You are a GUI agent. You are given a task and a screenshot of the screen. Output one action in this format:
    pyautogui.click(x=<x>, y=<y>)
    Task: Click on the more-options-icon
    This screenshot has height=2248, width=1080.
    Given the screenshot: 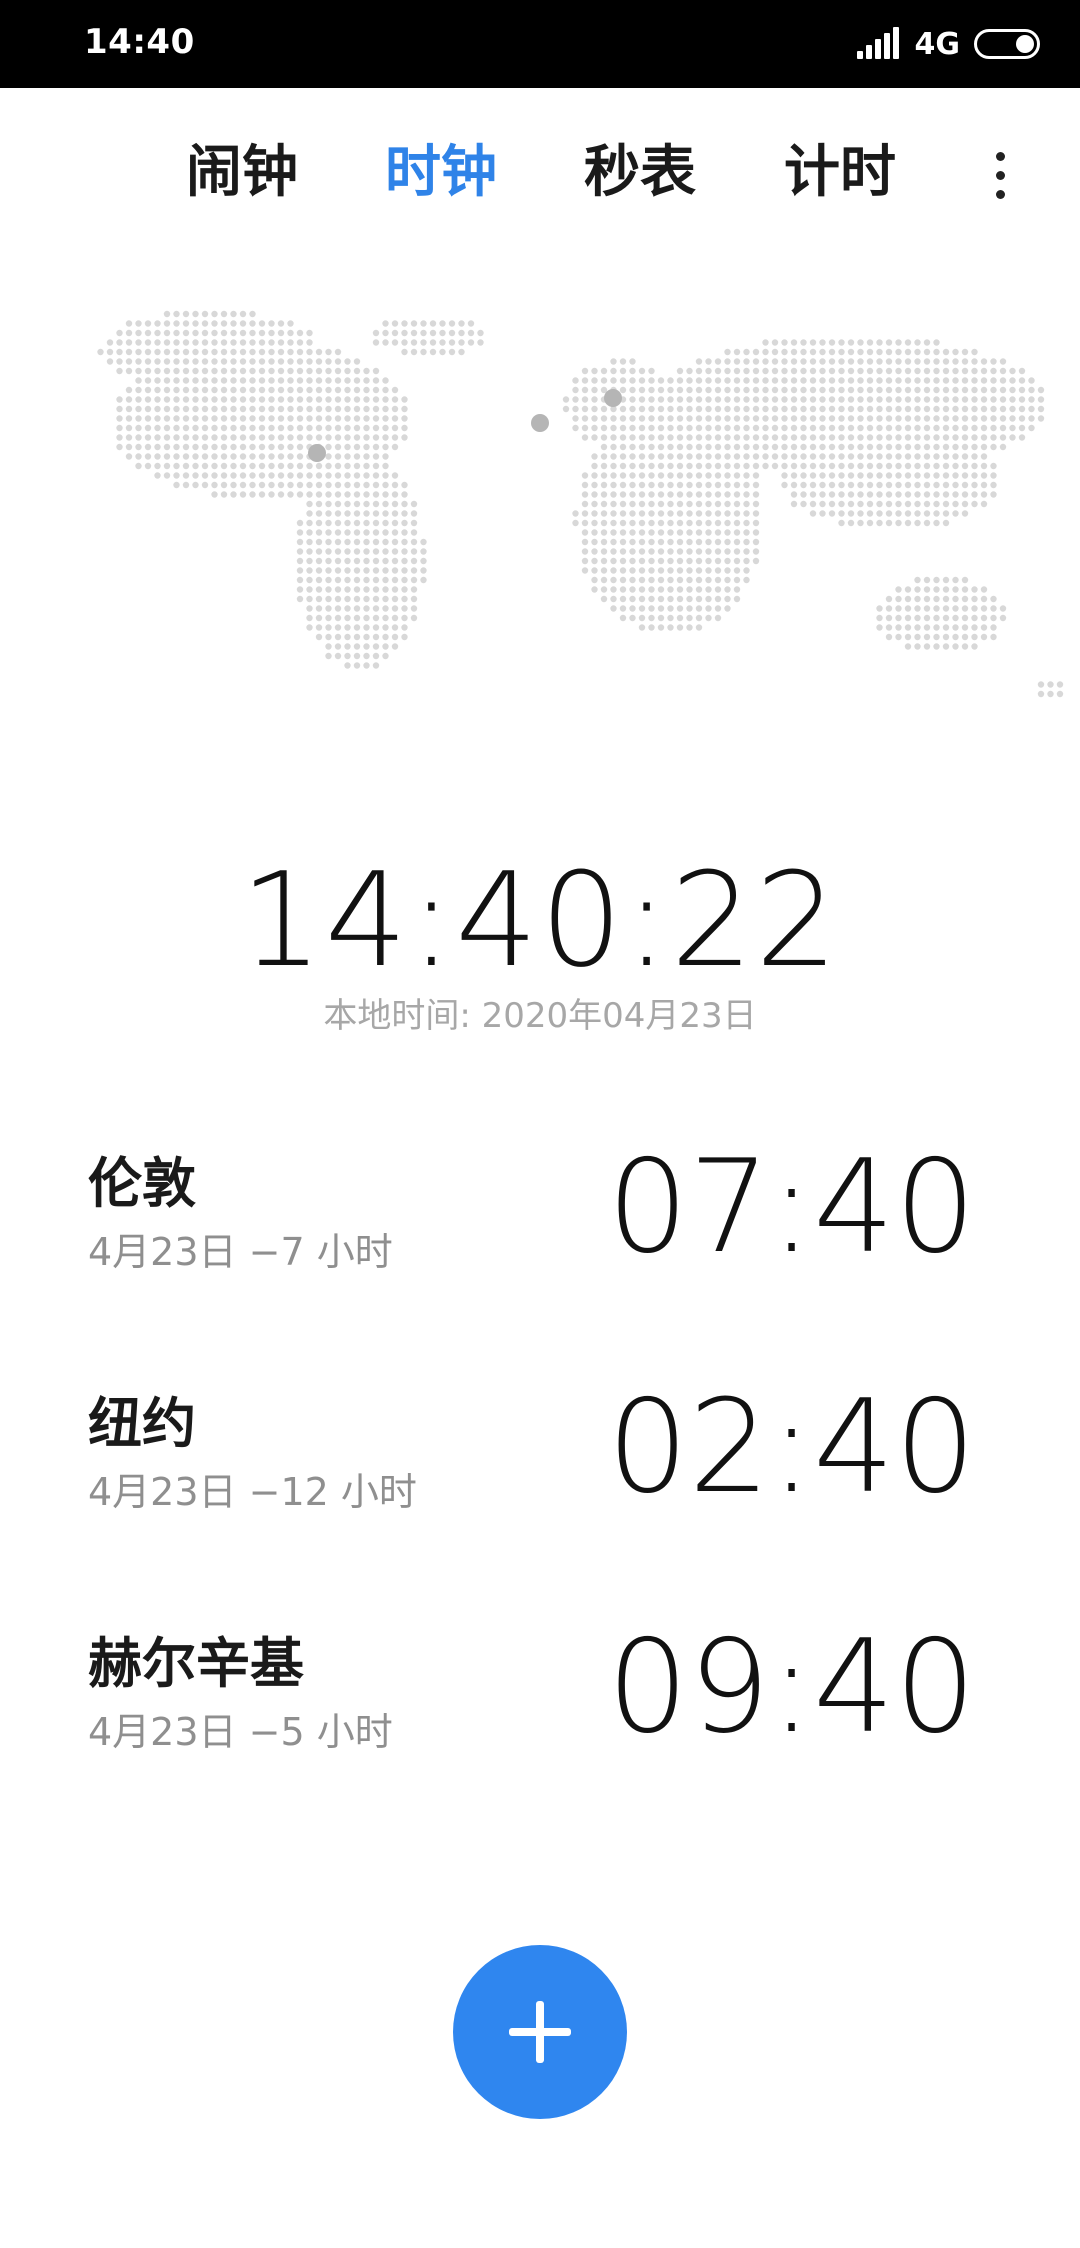 What is the action you would take?
    pyautogui.click(x=1000, y=175)
    